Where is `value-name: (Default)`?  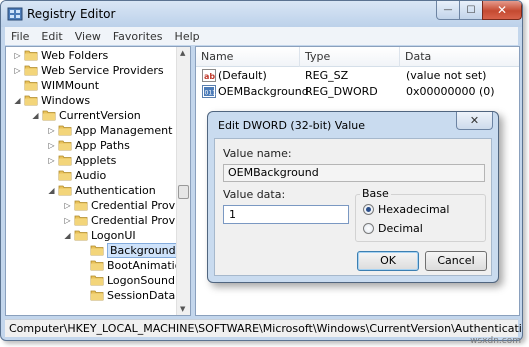
value-name: (Default) is located at coordinates (242, 75).